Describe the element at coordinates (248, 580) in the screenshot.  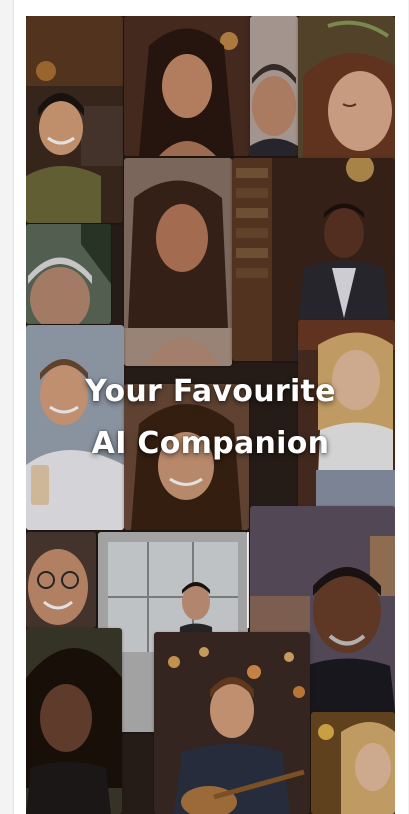
I see `collage-gap-highlight` at that location.